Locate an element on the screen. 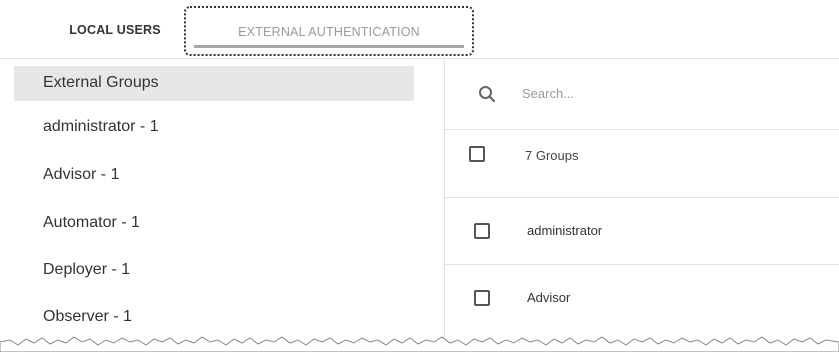  table-row: administrator is located at coordinates (642, 231).